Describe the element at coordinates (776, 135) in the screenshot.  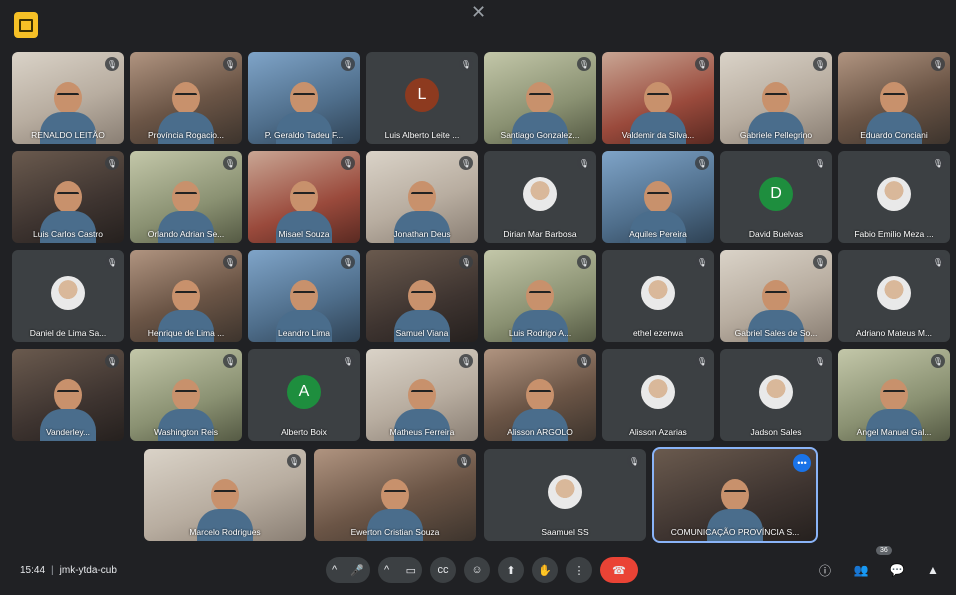
I see `participant-name: Gabriele Pellegrino` at that location.